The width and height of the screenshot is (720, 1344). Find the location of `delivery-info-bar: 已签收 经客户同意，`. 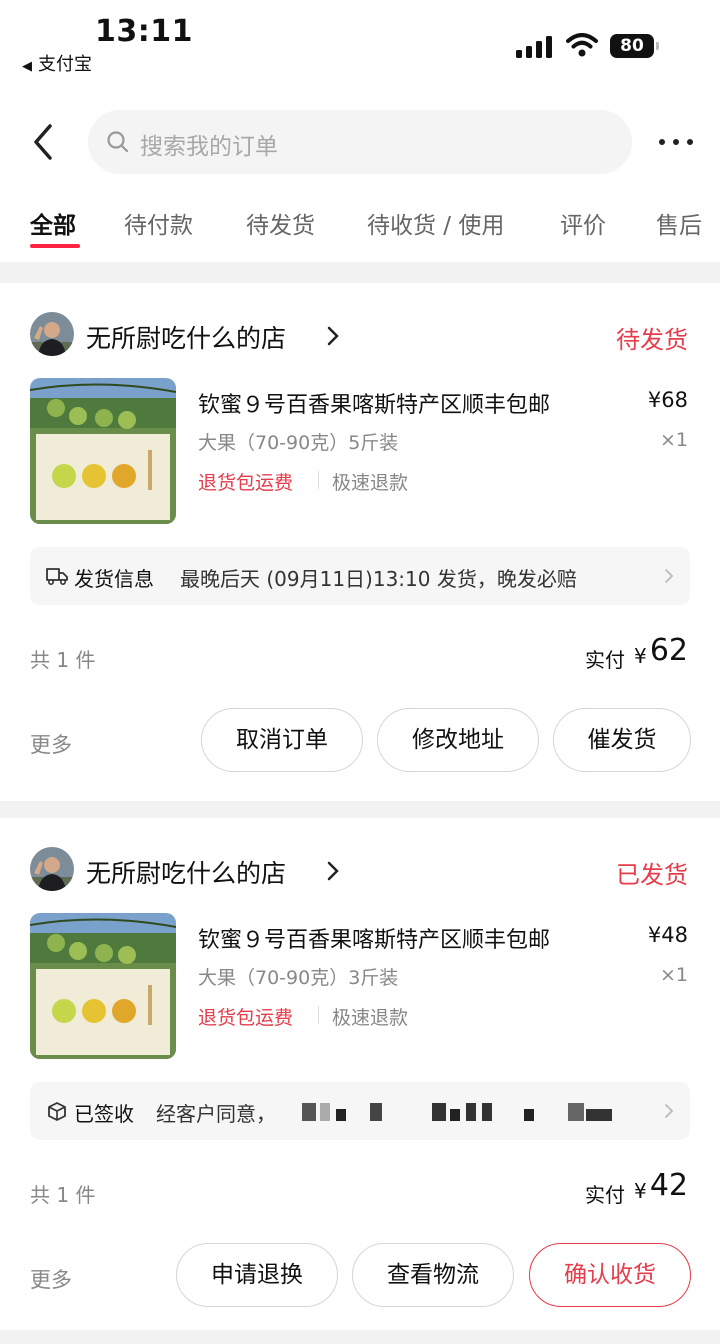

delivery-info-bar: 已签收 经客户同意， is located at coordinates (360, 1111).